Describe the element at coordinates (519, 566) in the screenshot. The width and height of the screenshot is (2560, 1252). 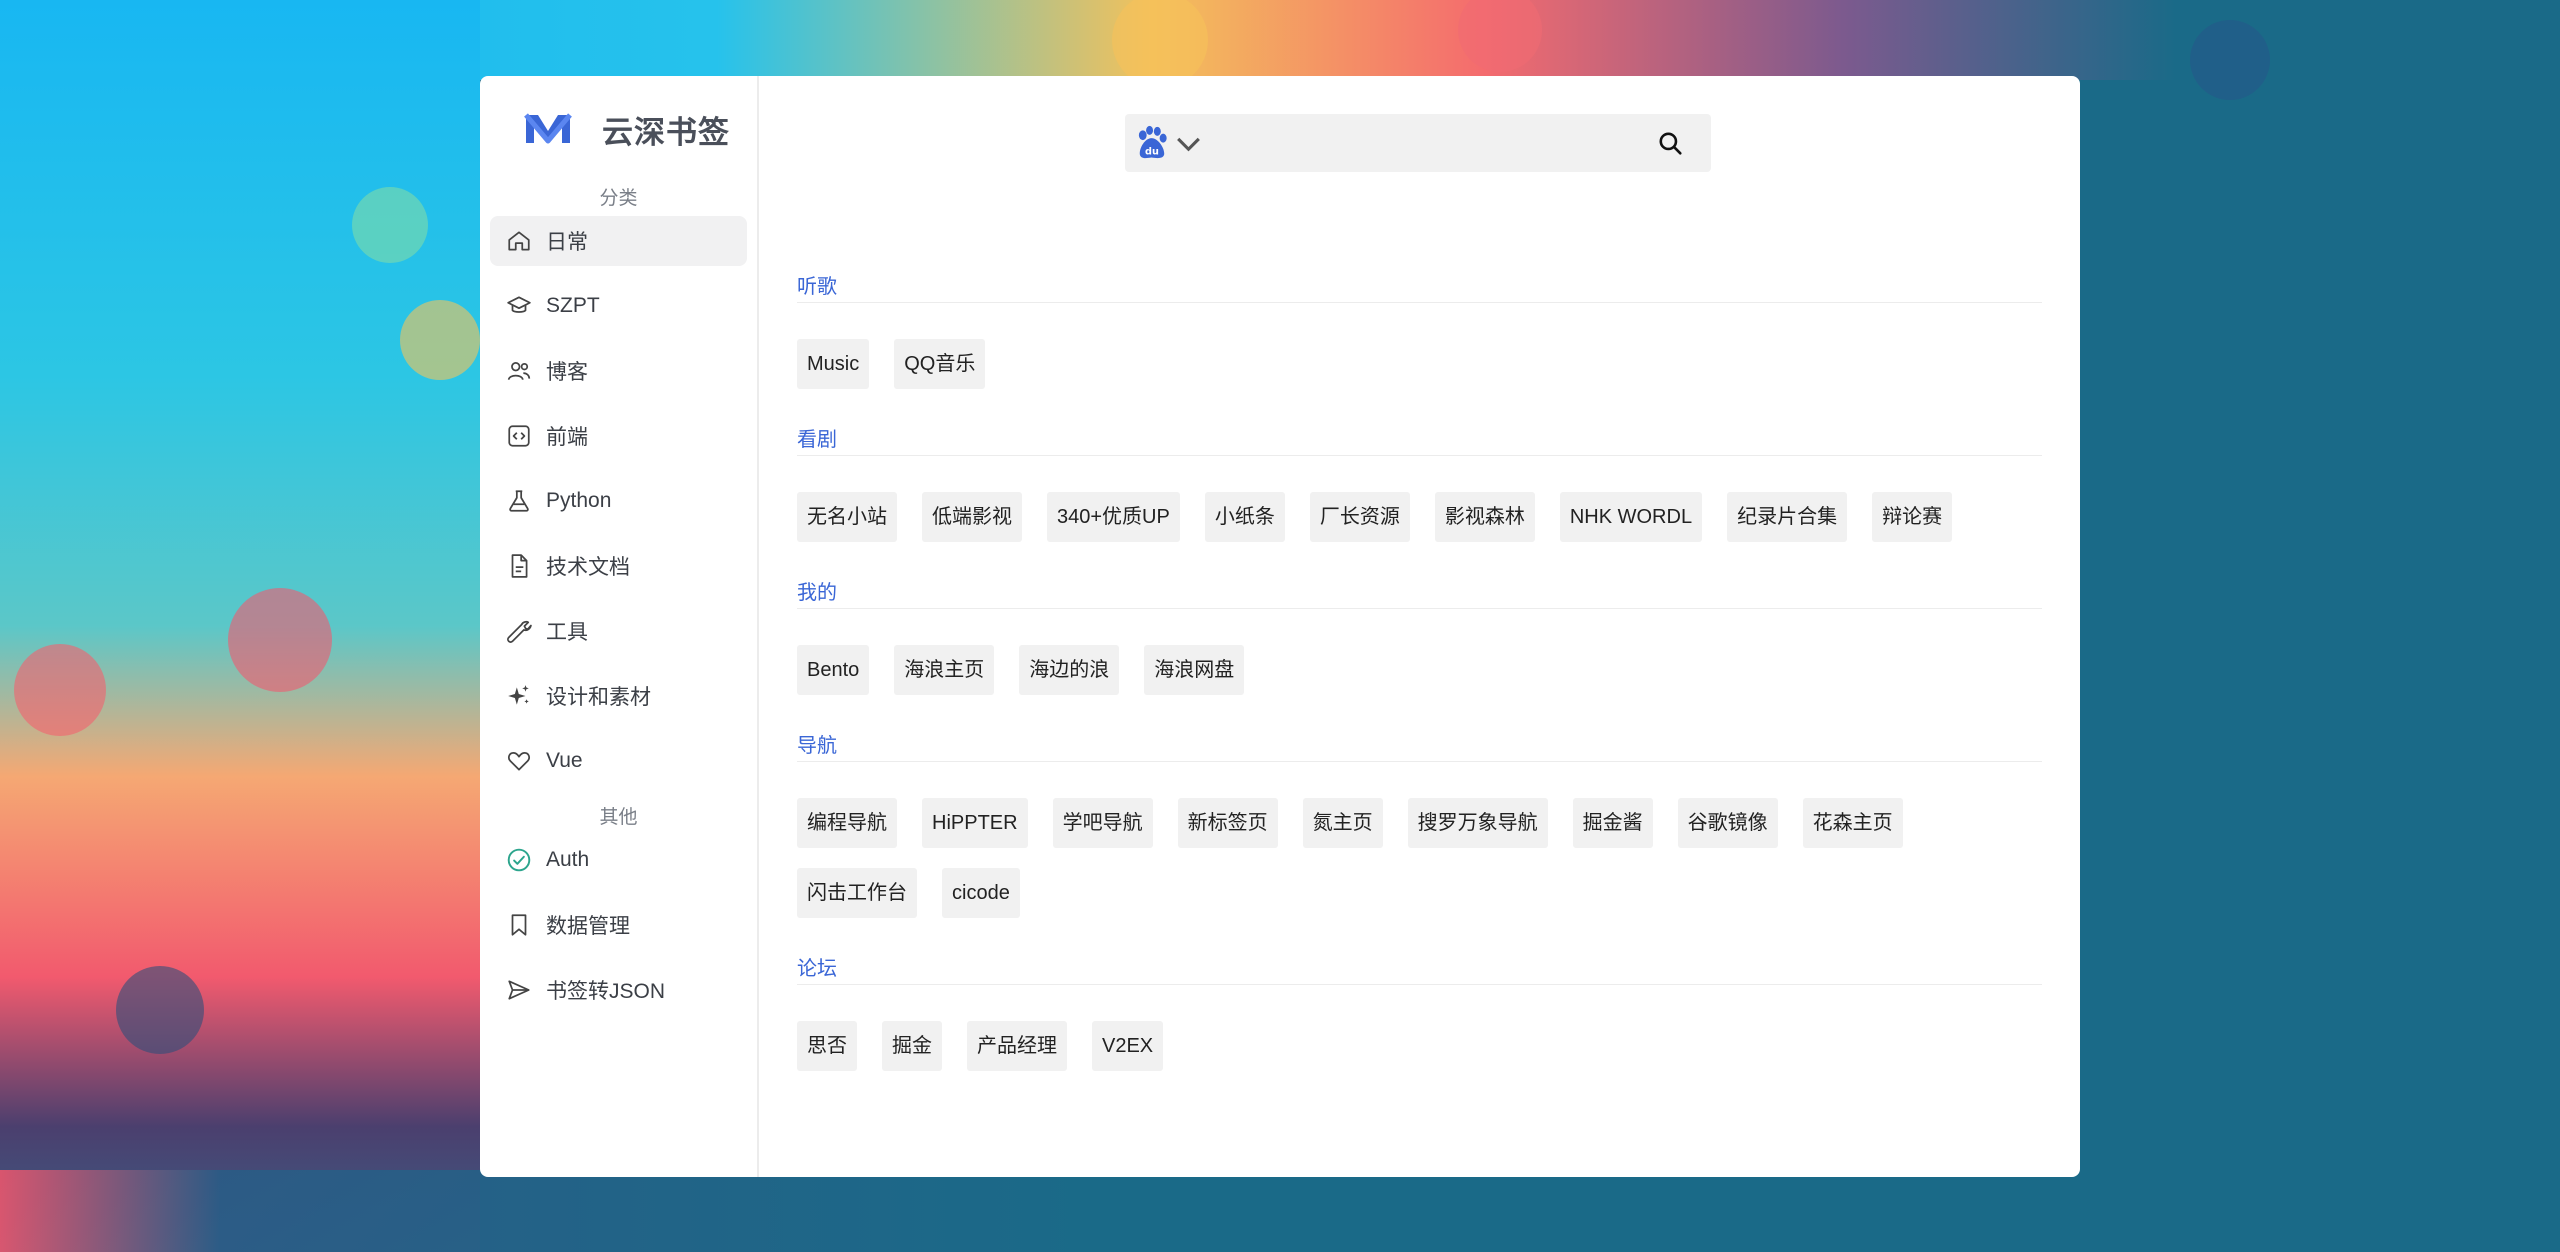
I see `document-icon` at that location.